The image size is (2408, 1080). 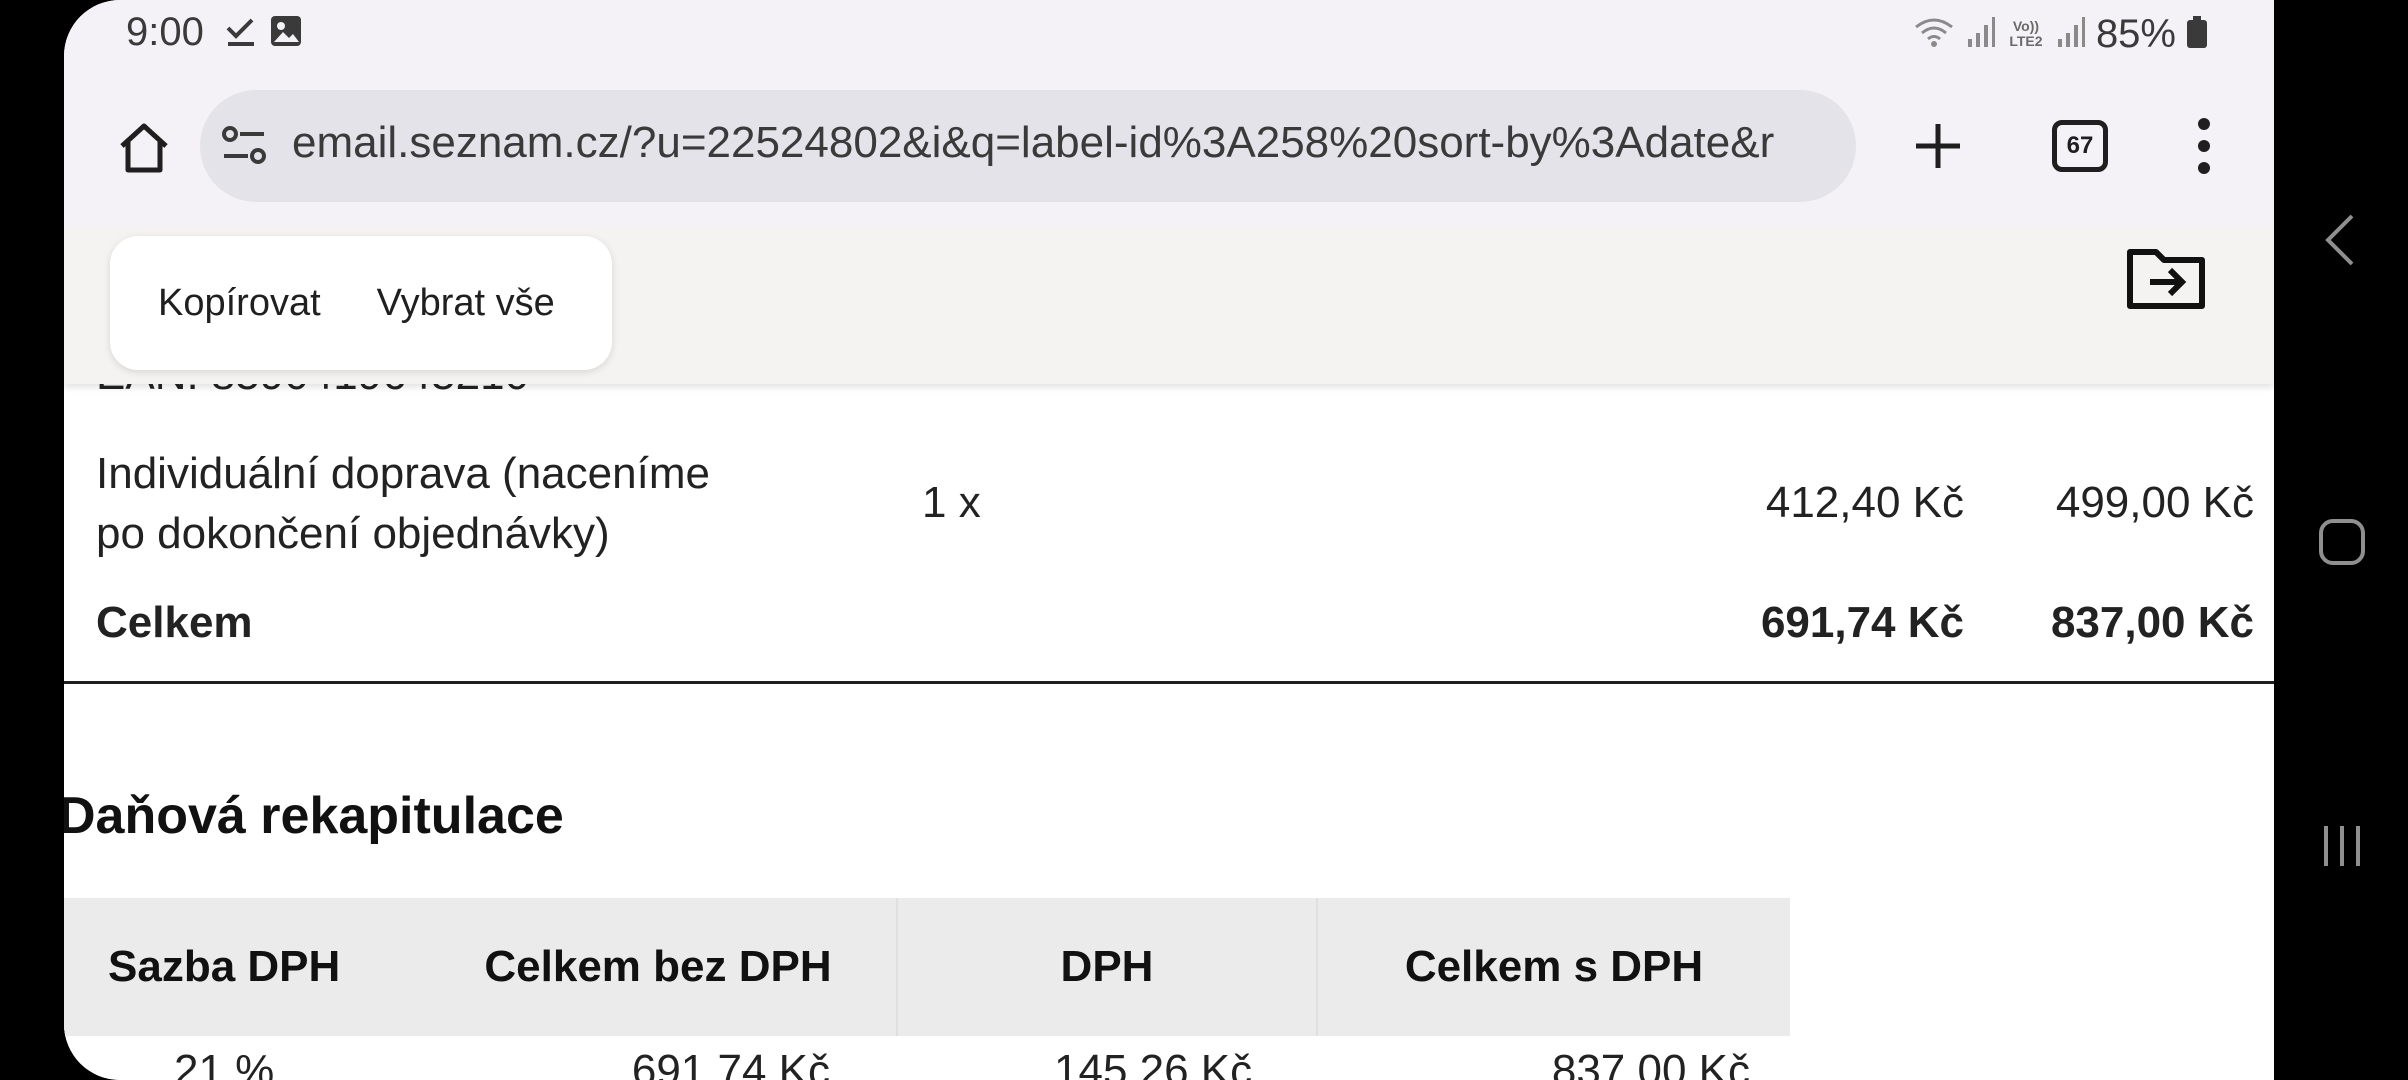 I want to click on cell-total-with-vat: 837,00 Kč, so click(x=1650, y=1063).